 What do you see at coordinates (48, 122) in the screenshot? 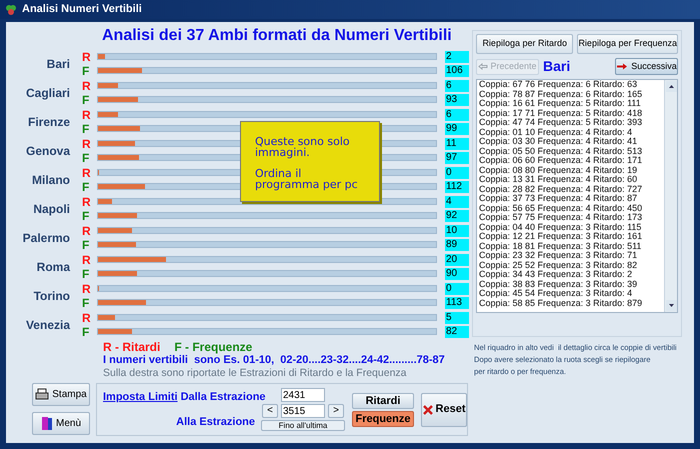
I see `wheel-name: Firenze` at bounding box center [48, 122].